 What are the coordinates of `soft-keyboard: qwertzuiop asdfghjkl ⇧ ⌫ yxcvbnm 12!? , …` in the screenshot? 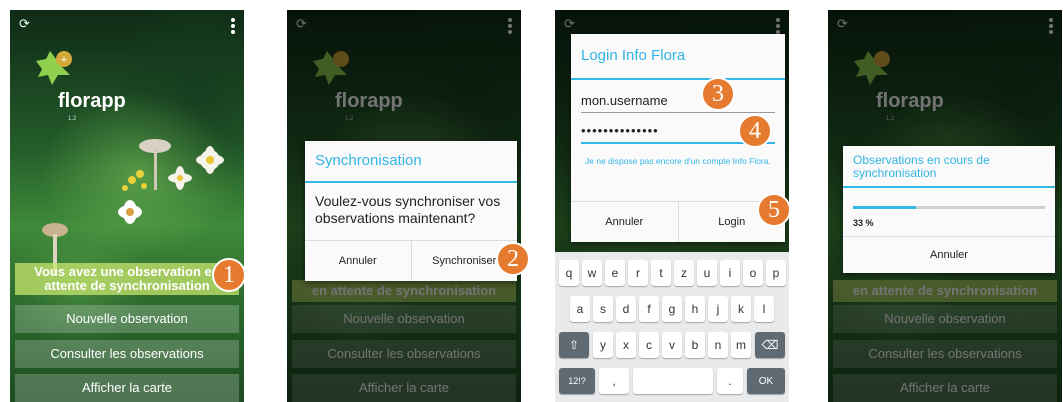 It's located at (672, 327).